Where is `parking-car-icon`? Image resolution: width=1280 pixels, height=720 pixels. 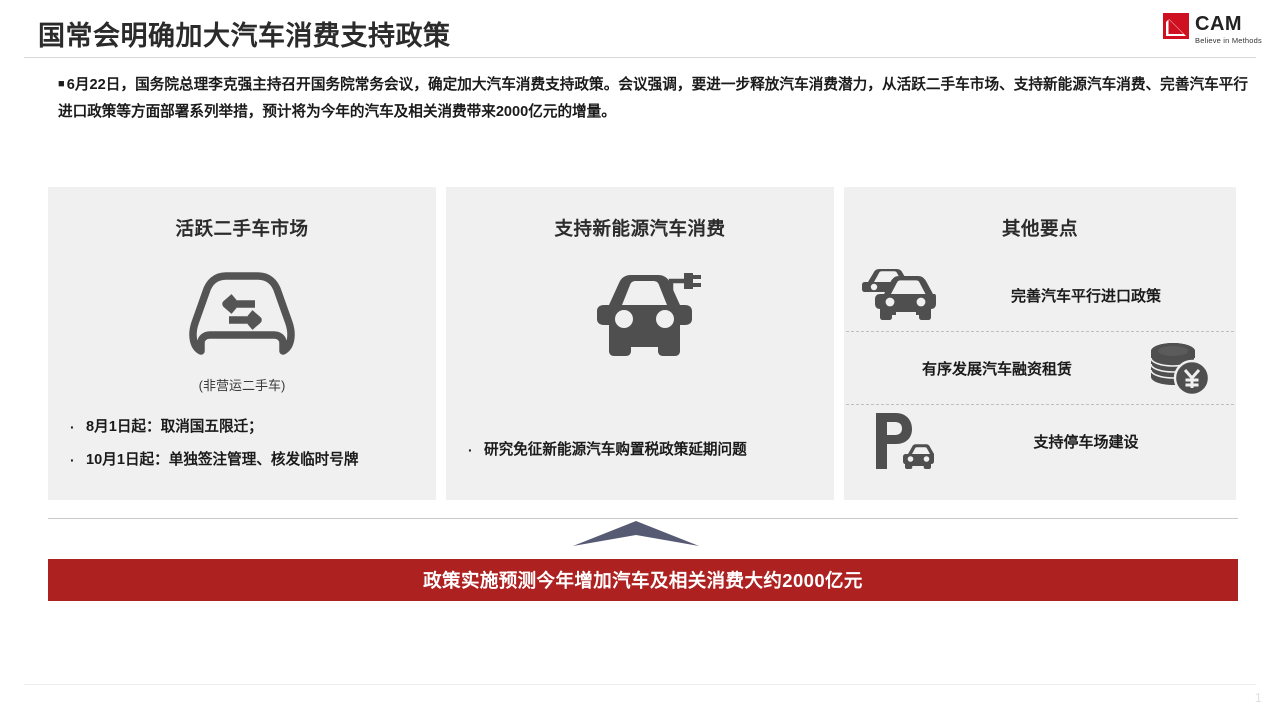
parking-car-icon is located at coordinates (902, 441).